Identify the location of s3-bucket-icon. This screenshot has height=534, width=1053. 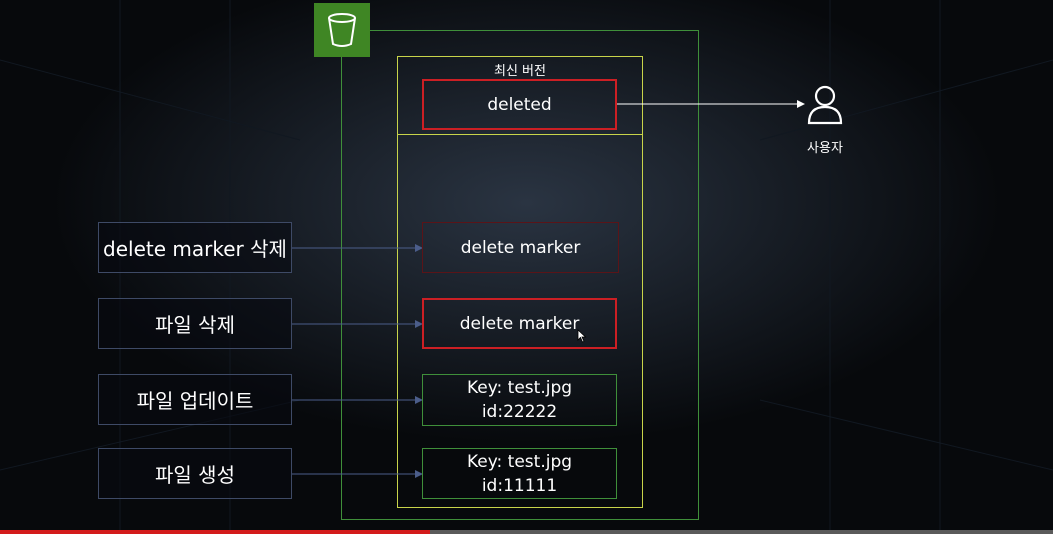
(342, 30).